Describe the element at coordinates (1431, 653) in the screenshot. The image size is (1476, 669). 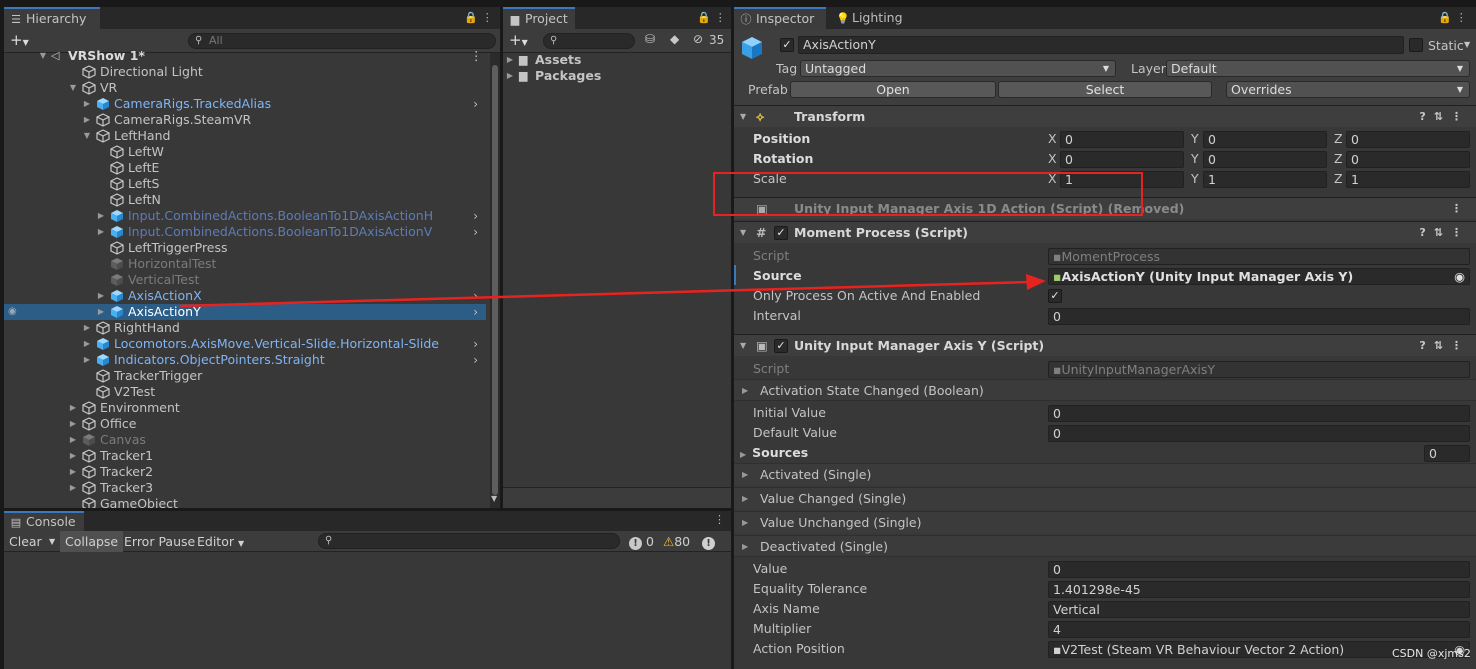
I see `watermark: CSDN @xjms2` at that location.